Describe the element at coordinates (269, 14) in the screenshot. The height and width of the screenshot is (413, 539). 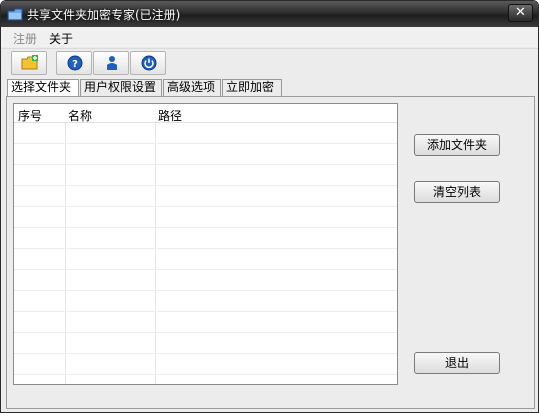
I see `title-bar: 共享文件夹加密专家(已注册) ✕` at that location.